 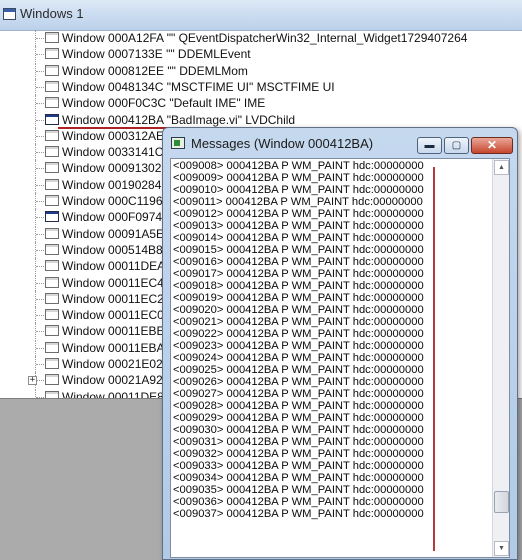 What do you see at coordinates (116, 249) in the screenshot?
I see `tree-row-label: Window 000514B8 "` at bounding box center [116, 249].